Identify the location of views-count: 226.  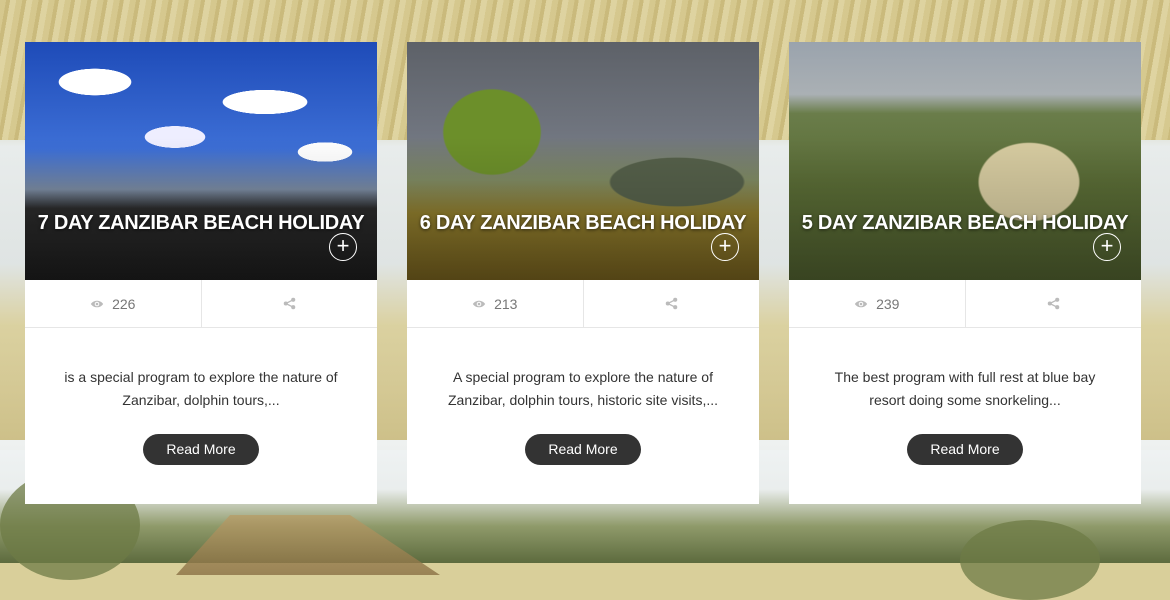
(124, 303).